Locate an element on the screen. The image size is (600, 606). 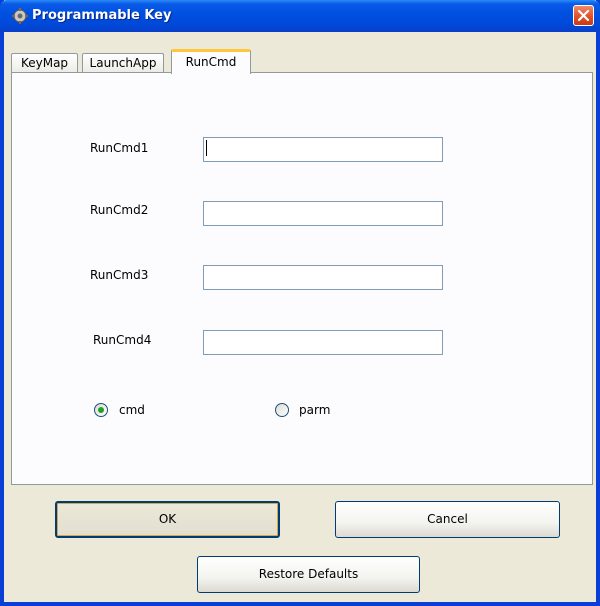
runcmd2-input is located at coordinates (323, 213).